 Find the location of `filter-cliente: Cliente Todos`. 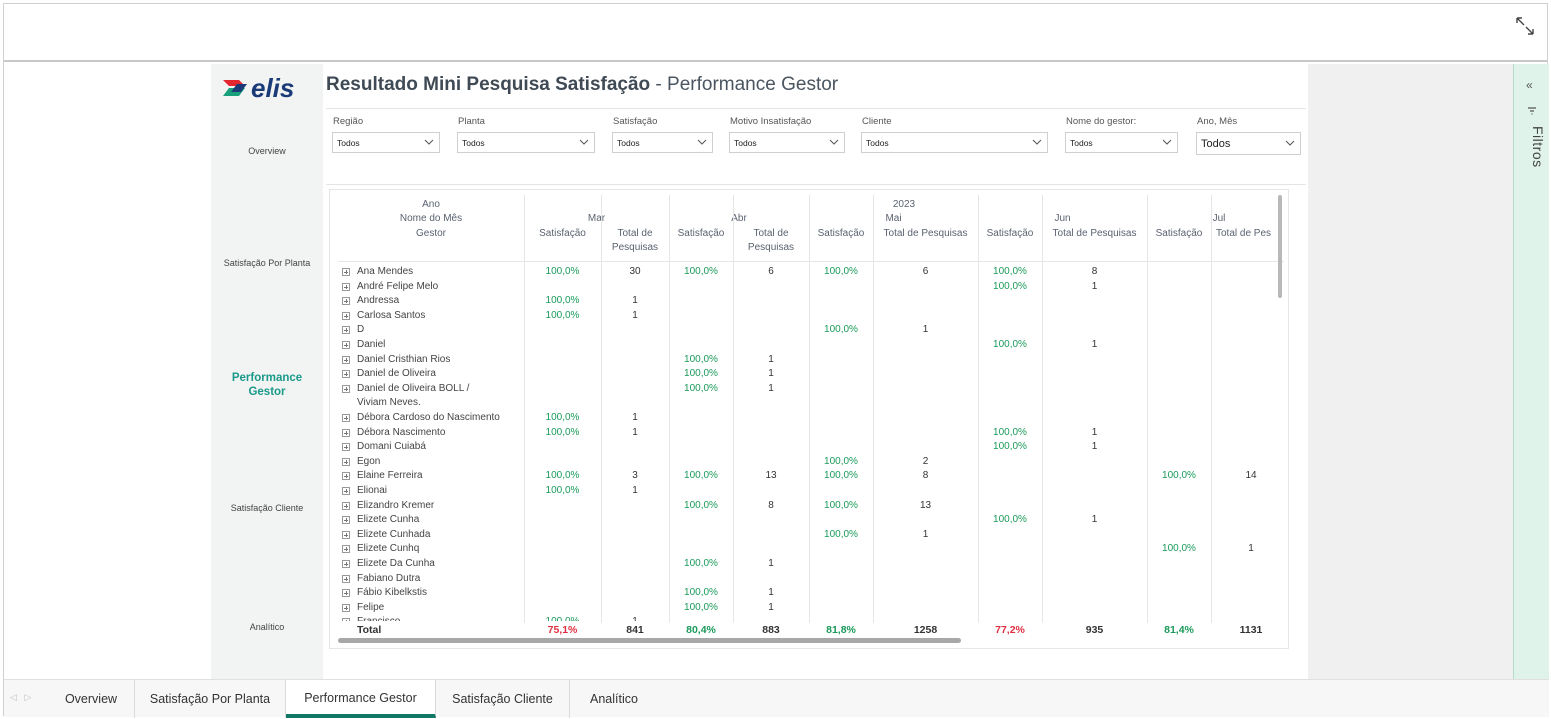

filter-cliente: Cliente Todos is located at coordinates (954, 134).